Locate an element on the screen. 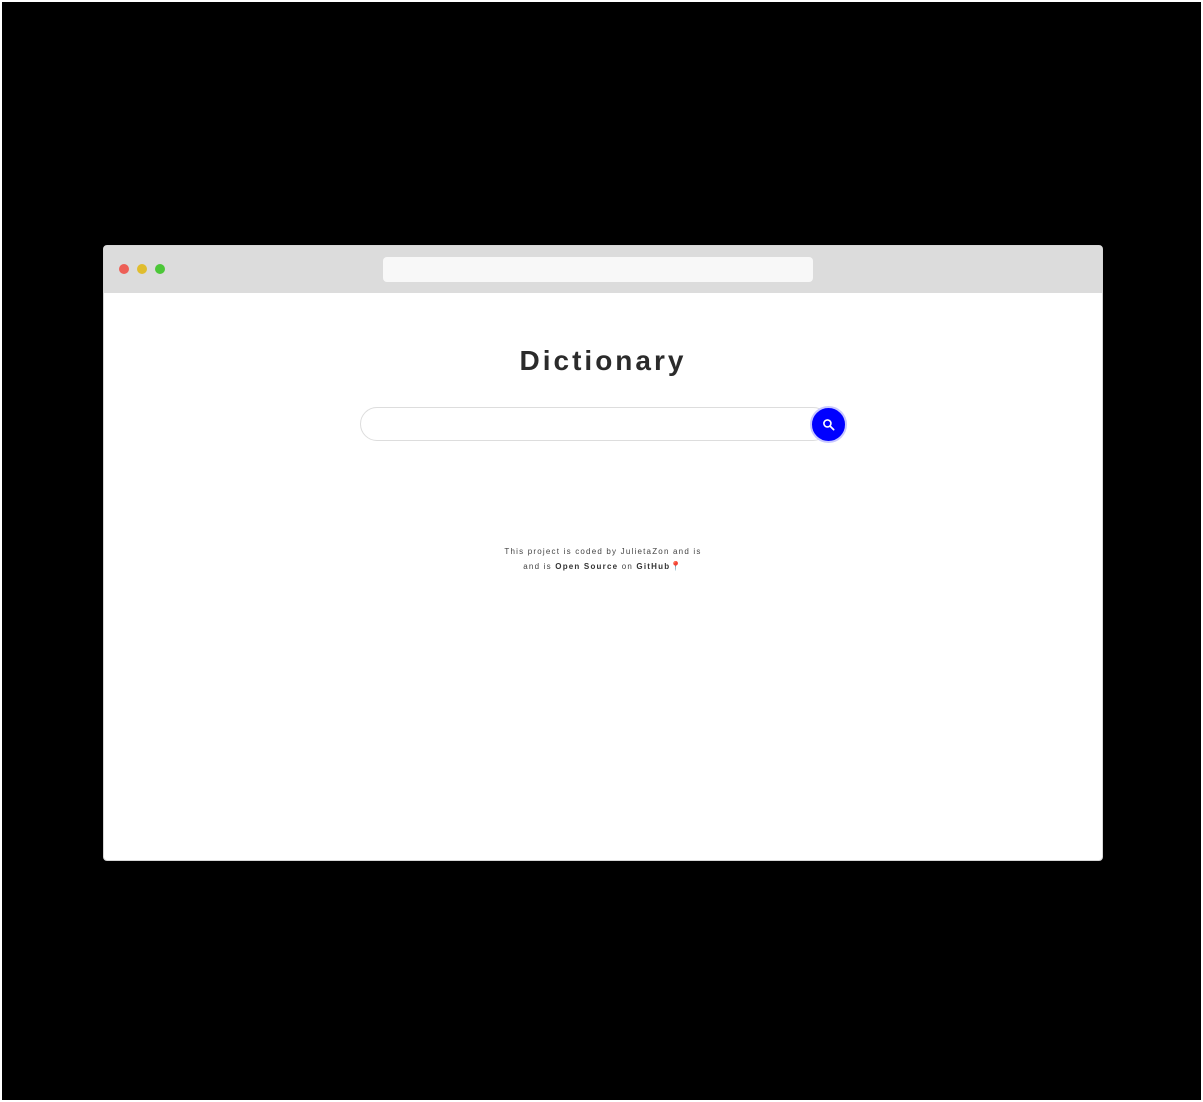  search-icon is located at coordinates (829, 425).